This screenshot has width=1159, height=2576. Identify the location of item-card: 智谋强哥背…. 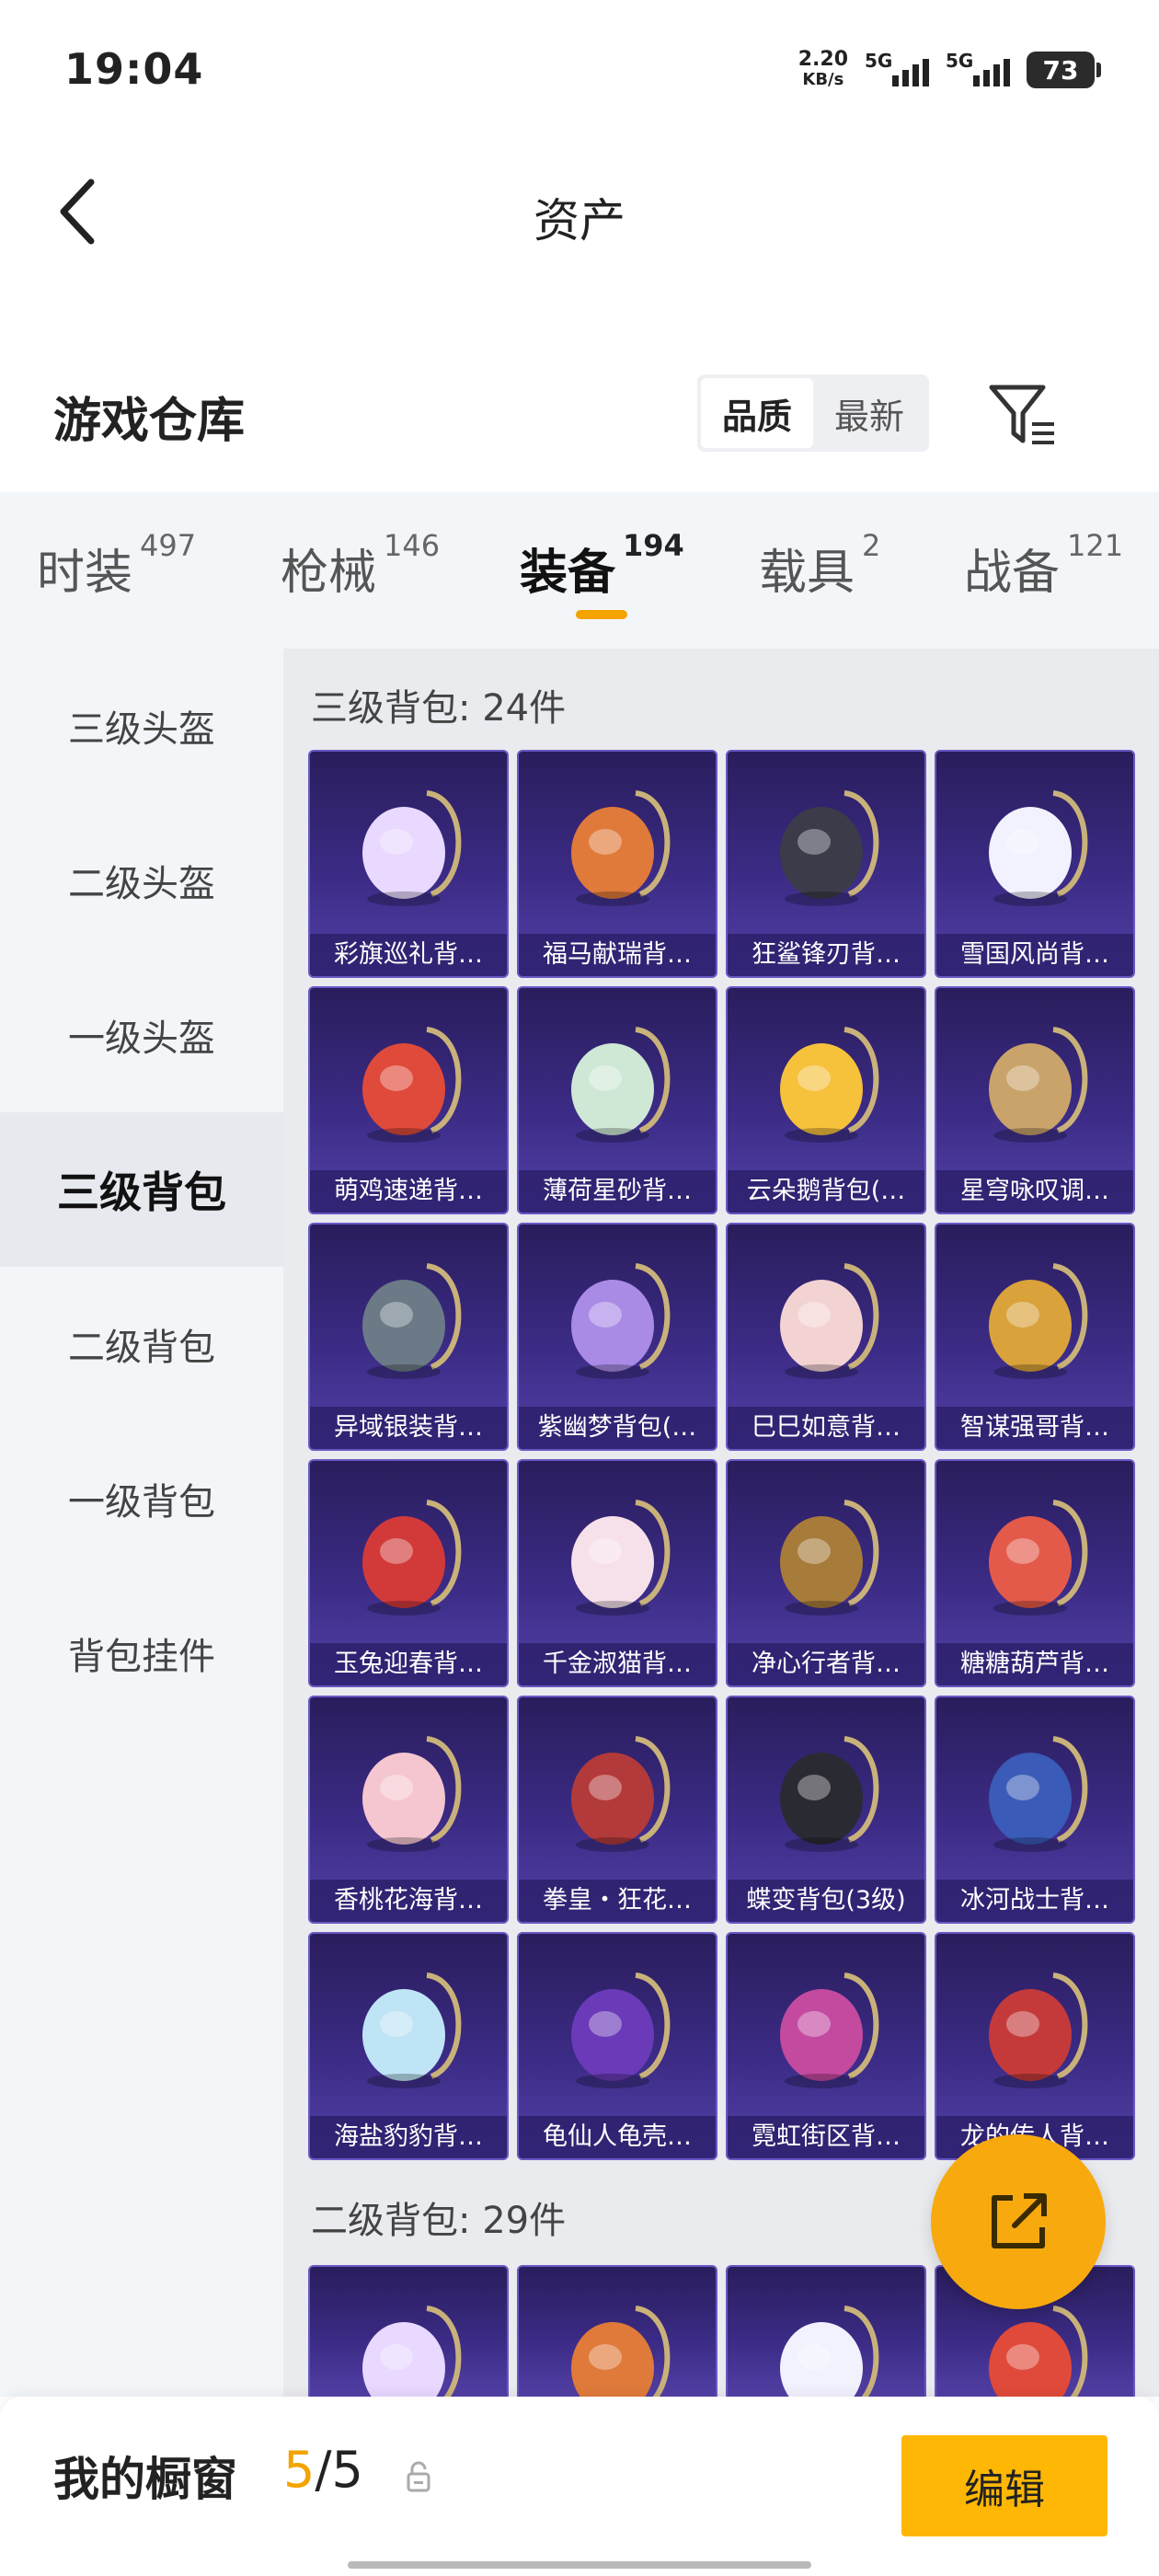
(1035, 1337).